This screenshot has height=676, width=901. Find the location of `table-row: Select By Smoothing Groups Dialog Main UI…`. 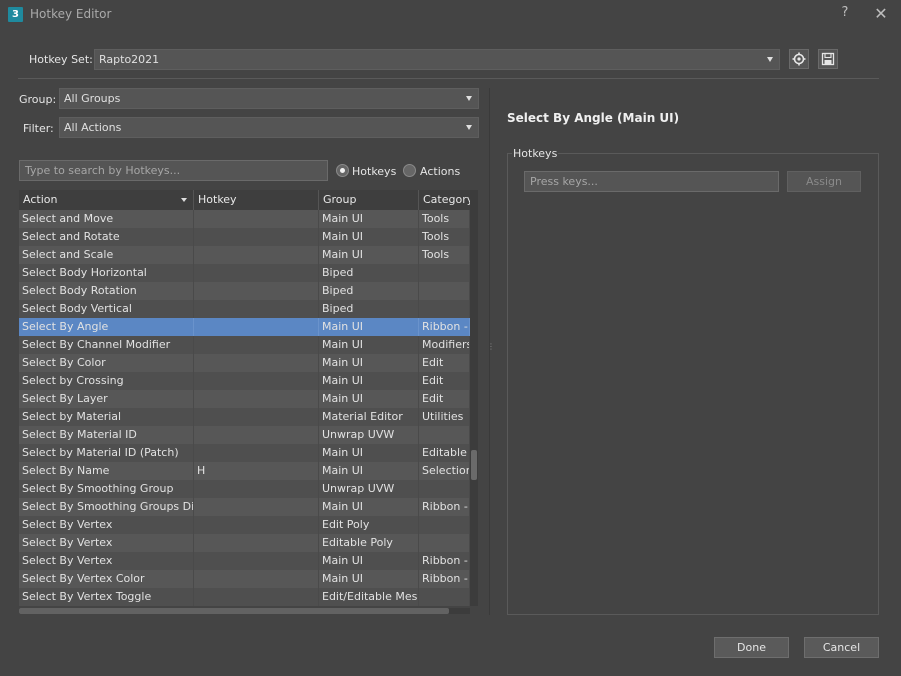

table-row: Select By Smoothing Groups Dialog Main UI… is located at coordinates (244, 507).